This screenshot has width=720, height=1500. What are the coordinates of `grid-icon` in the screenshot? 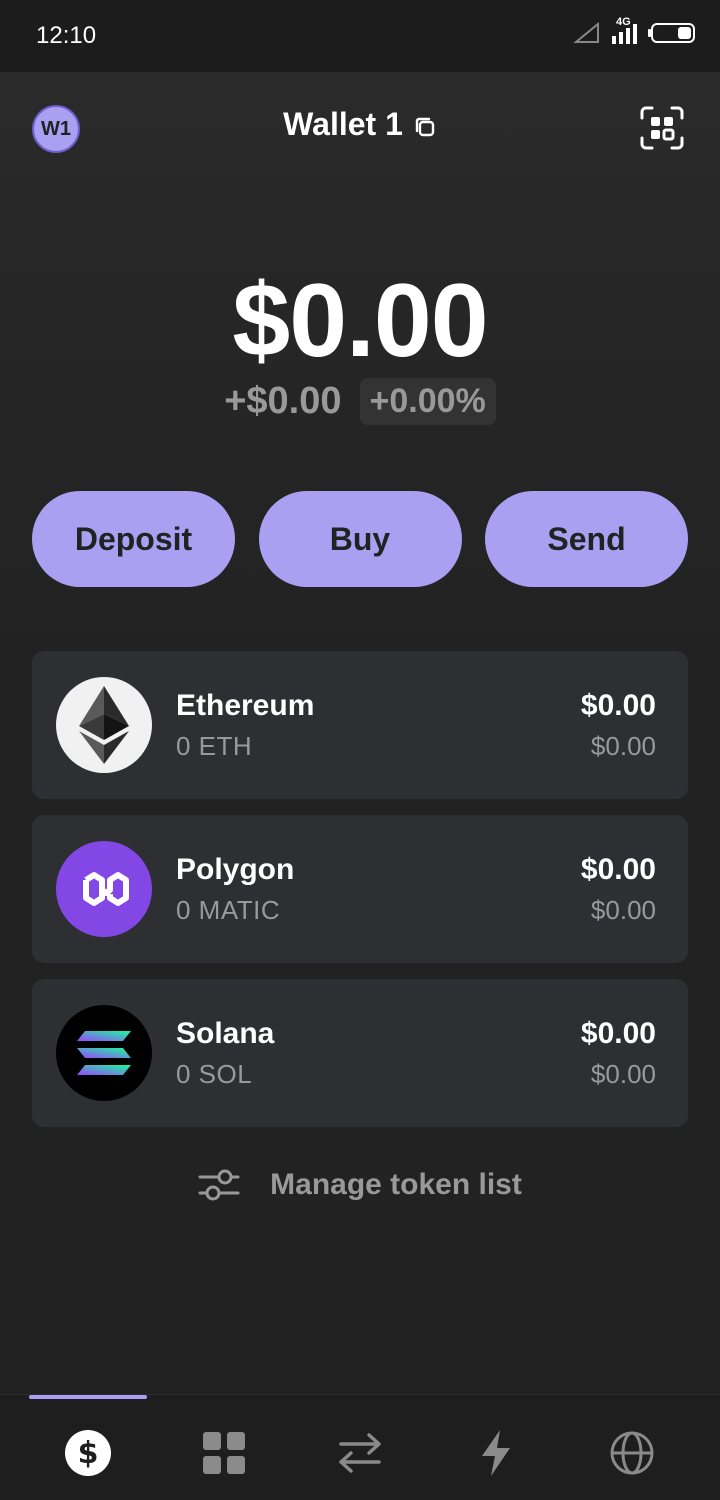 It's located at (224, 1453).